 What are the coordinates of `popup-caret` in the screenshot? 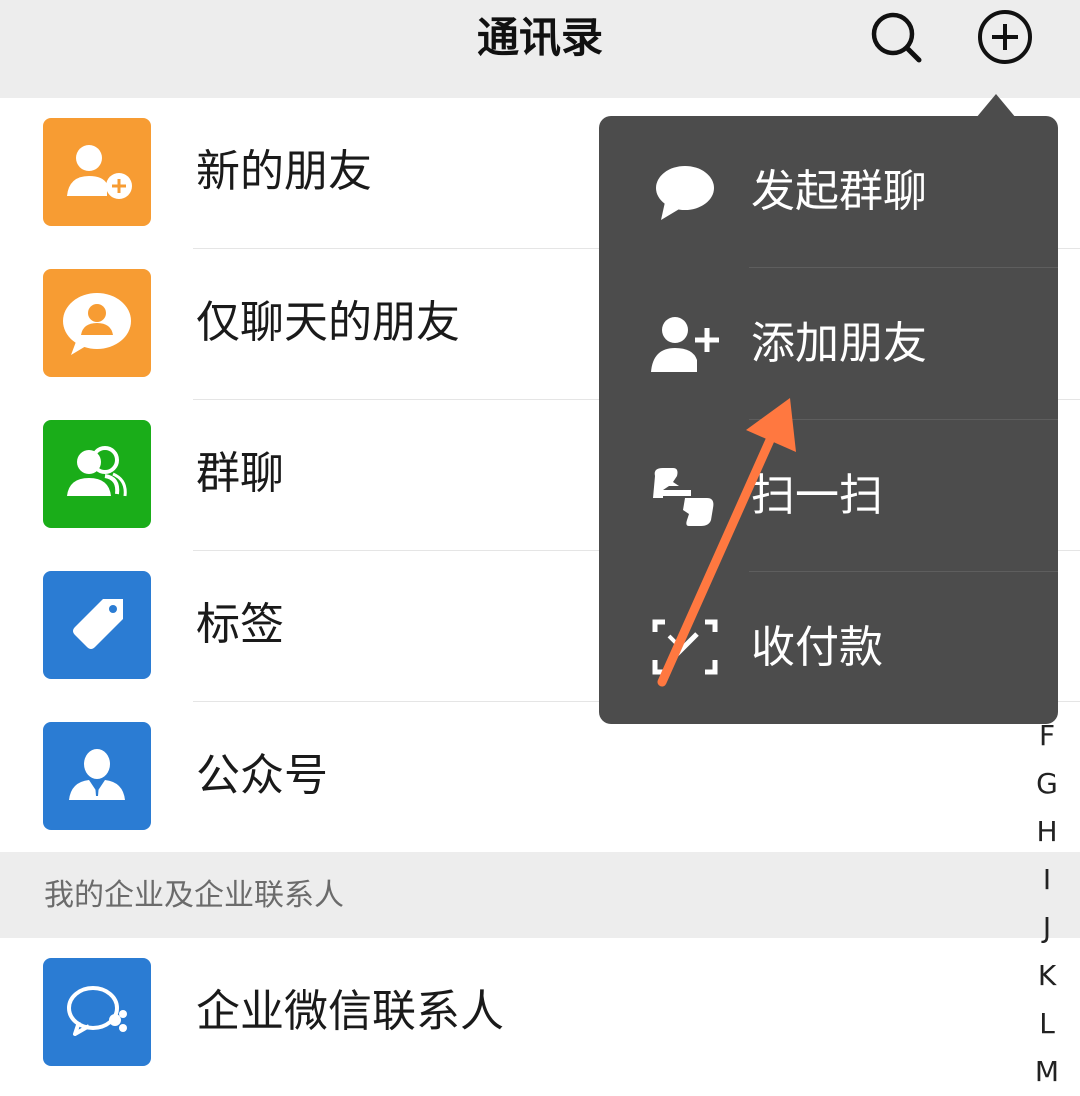 It's located at (996, 106).